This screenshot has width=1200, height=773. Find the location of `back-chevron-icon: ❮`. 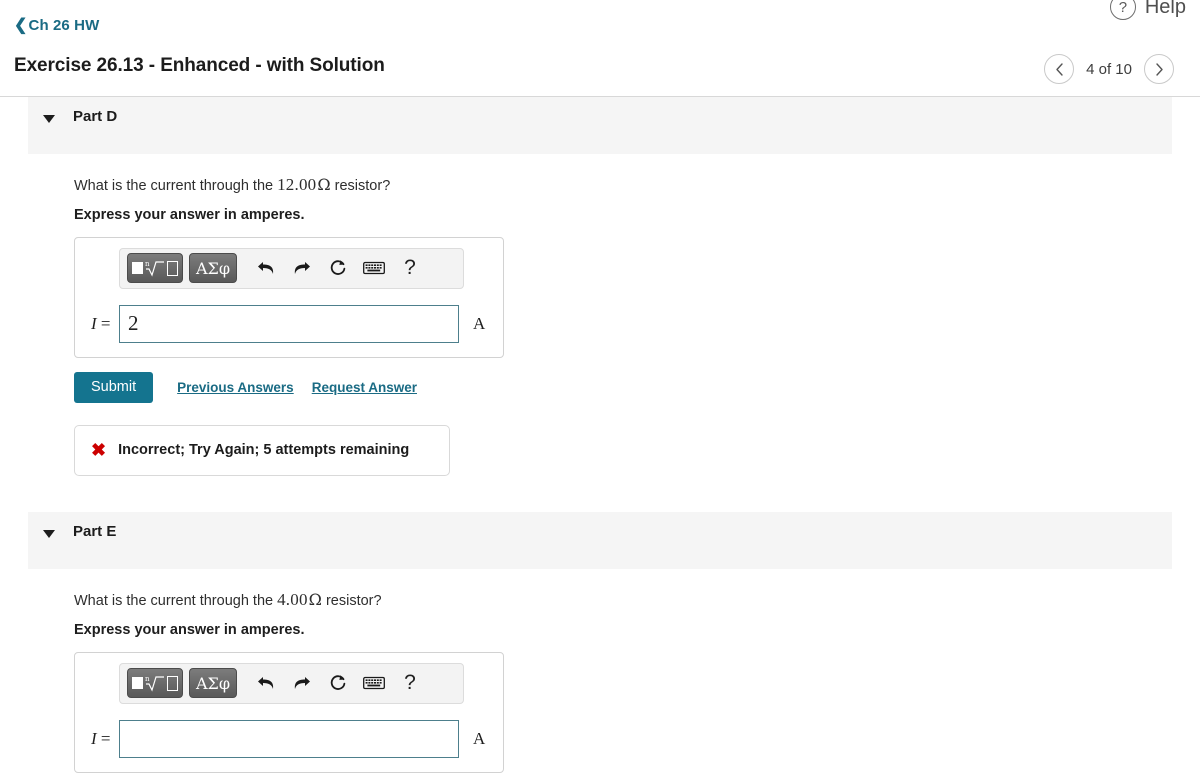

back-chevron-icon: ❮ is located at coordinates (21, 25).